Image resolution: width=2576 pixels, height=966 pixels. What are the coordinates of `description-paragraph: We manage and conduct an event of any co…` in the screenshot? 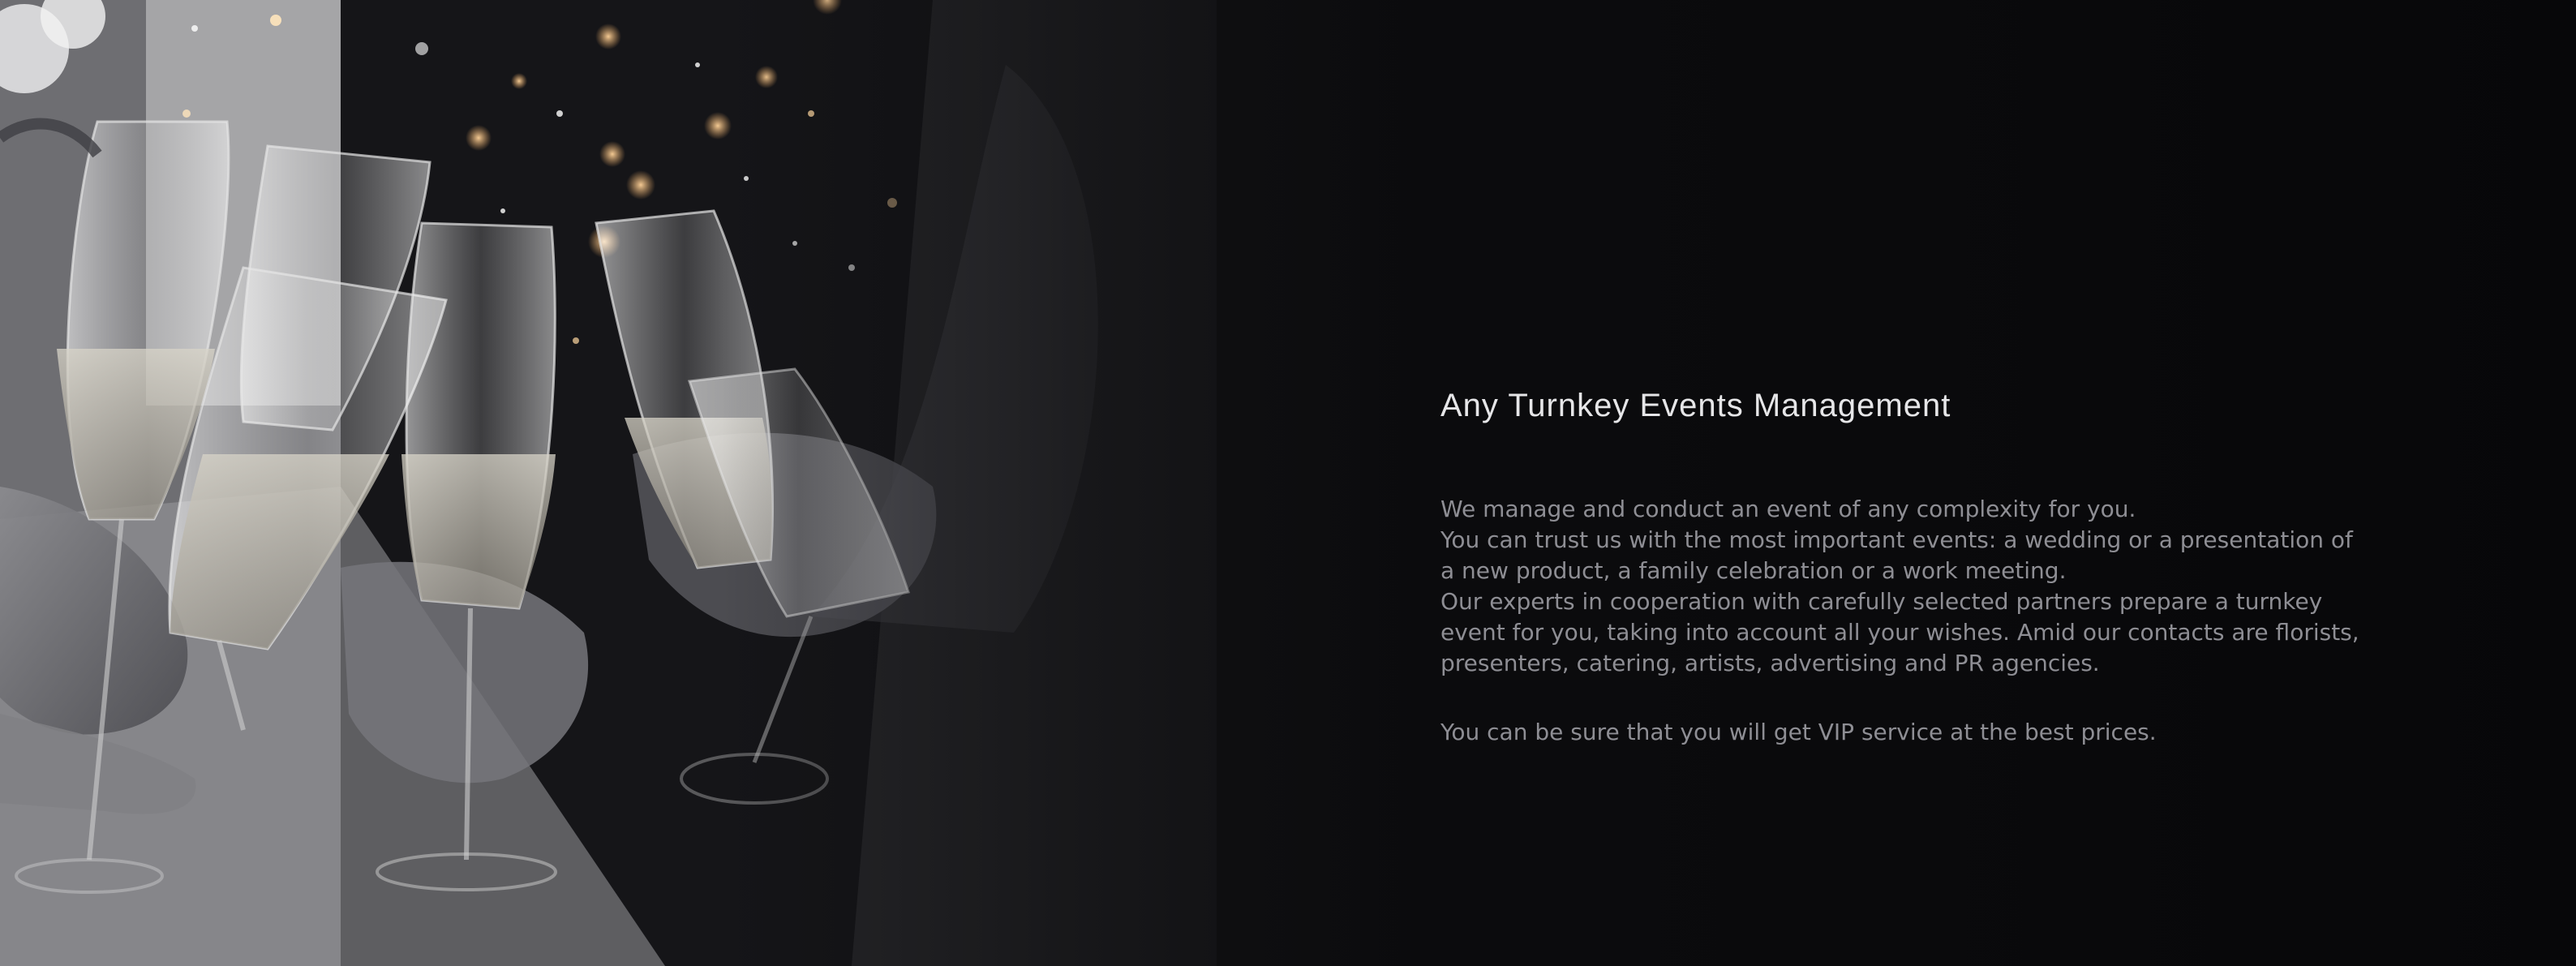 It's located at (1923, 586).